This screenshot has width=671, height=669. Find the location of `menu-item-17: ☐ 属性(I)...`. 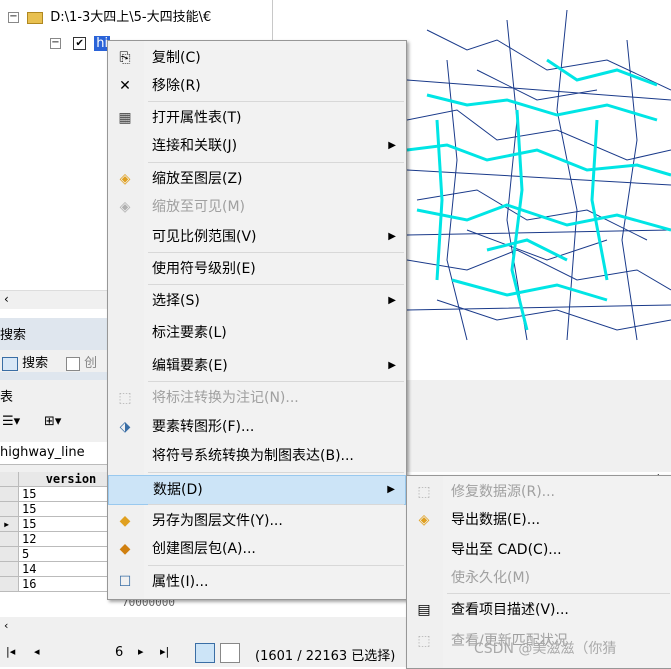

menu-item-17: ☐ 属性(I)... is located at coordinates (257, 582).